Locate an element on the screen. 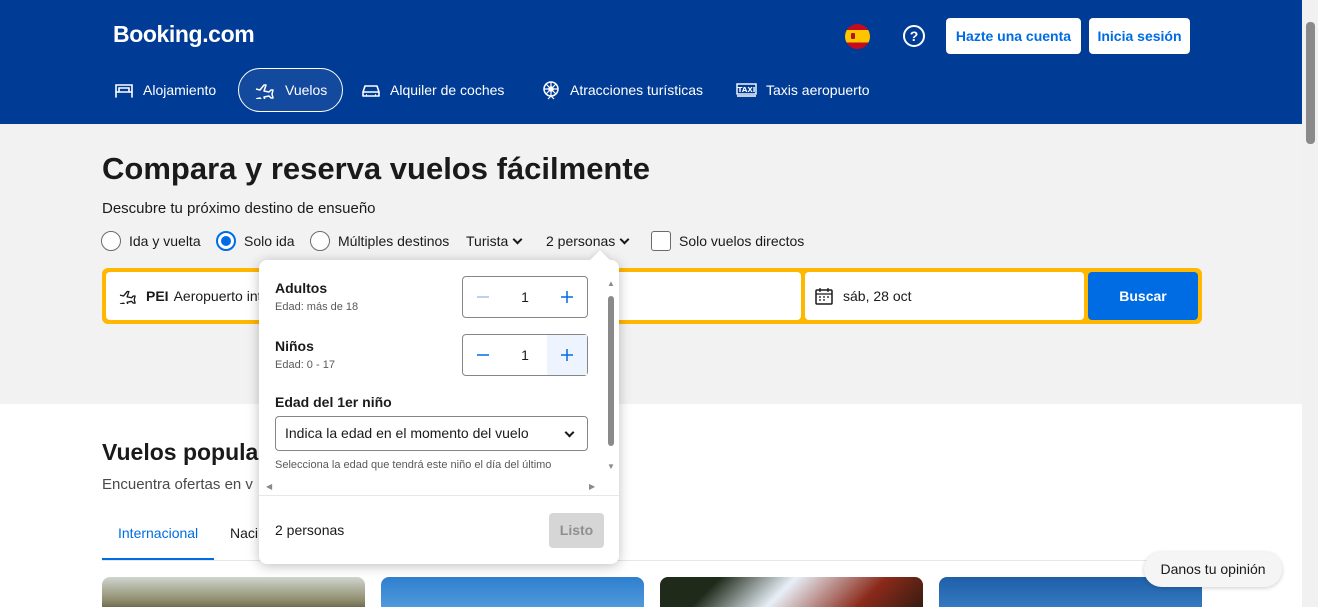  tab-national: Naci is located at coordinates (244, 533).